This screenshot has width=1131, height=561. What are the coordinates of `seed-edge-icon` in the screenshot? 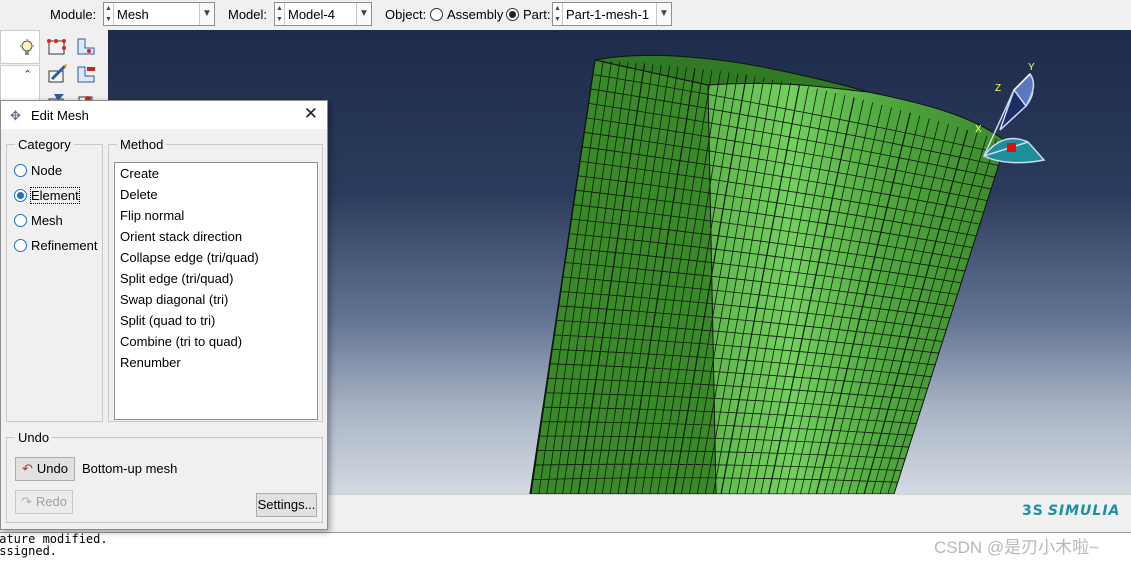 It's located at (57, 46).